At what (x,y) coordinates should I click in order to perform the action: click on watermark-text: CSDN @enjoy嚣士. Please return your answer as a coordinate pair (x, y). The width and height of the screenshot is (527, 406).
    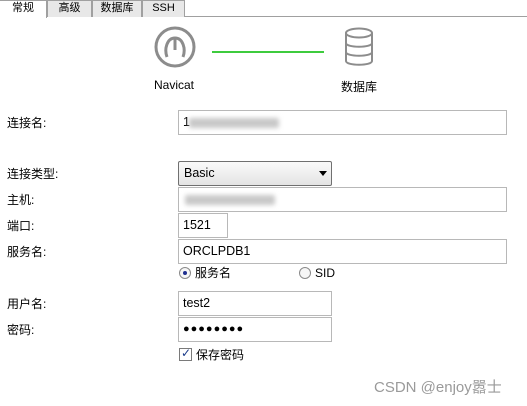
    Looking at the image, I should click on (438, 387).